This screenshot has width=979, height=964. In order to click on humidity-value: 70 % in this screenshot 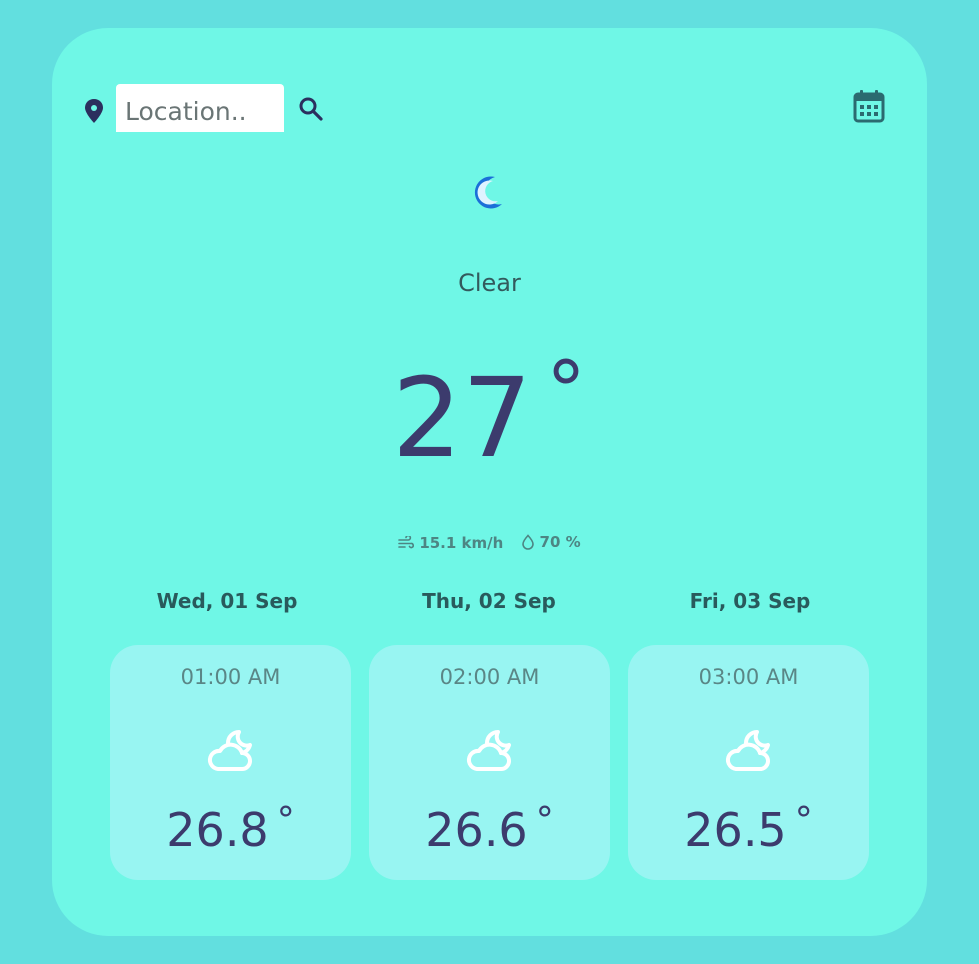, I will do `click(560, 542)`.